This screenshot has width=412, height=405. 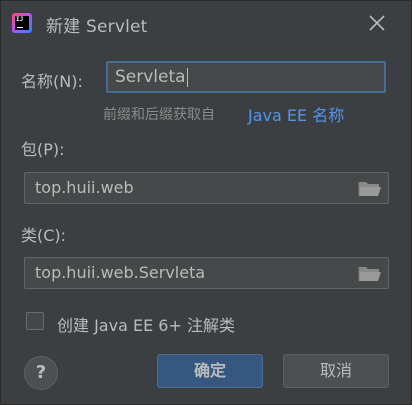 I want to click on annotation-checkbox, so click(x=35, y=321).